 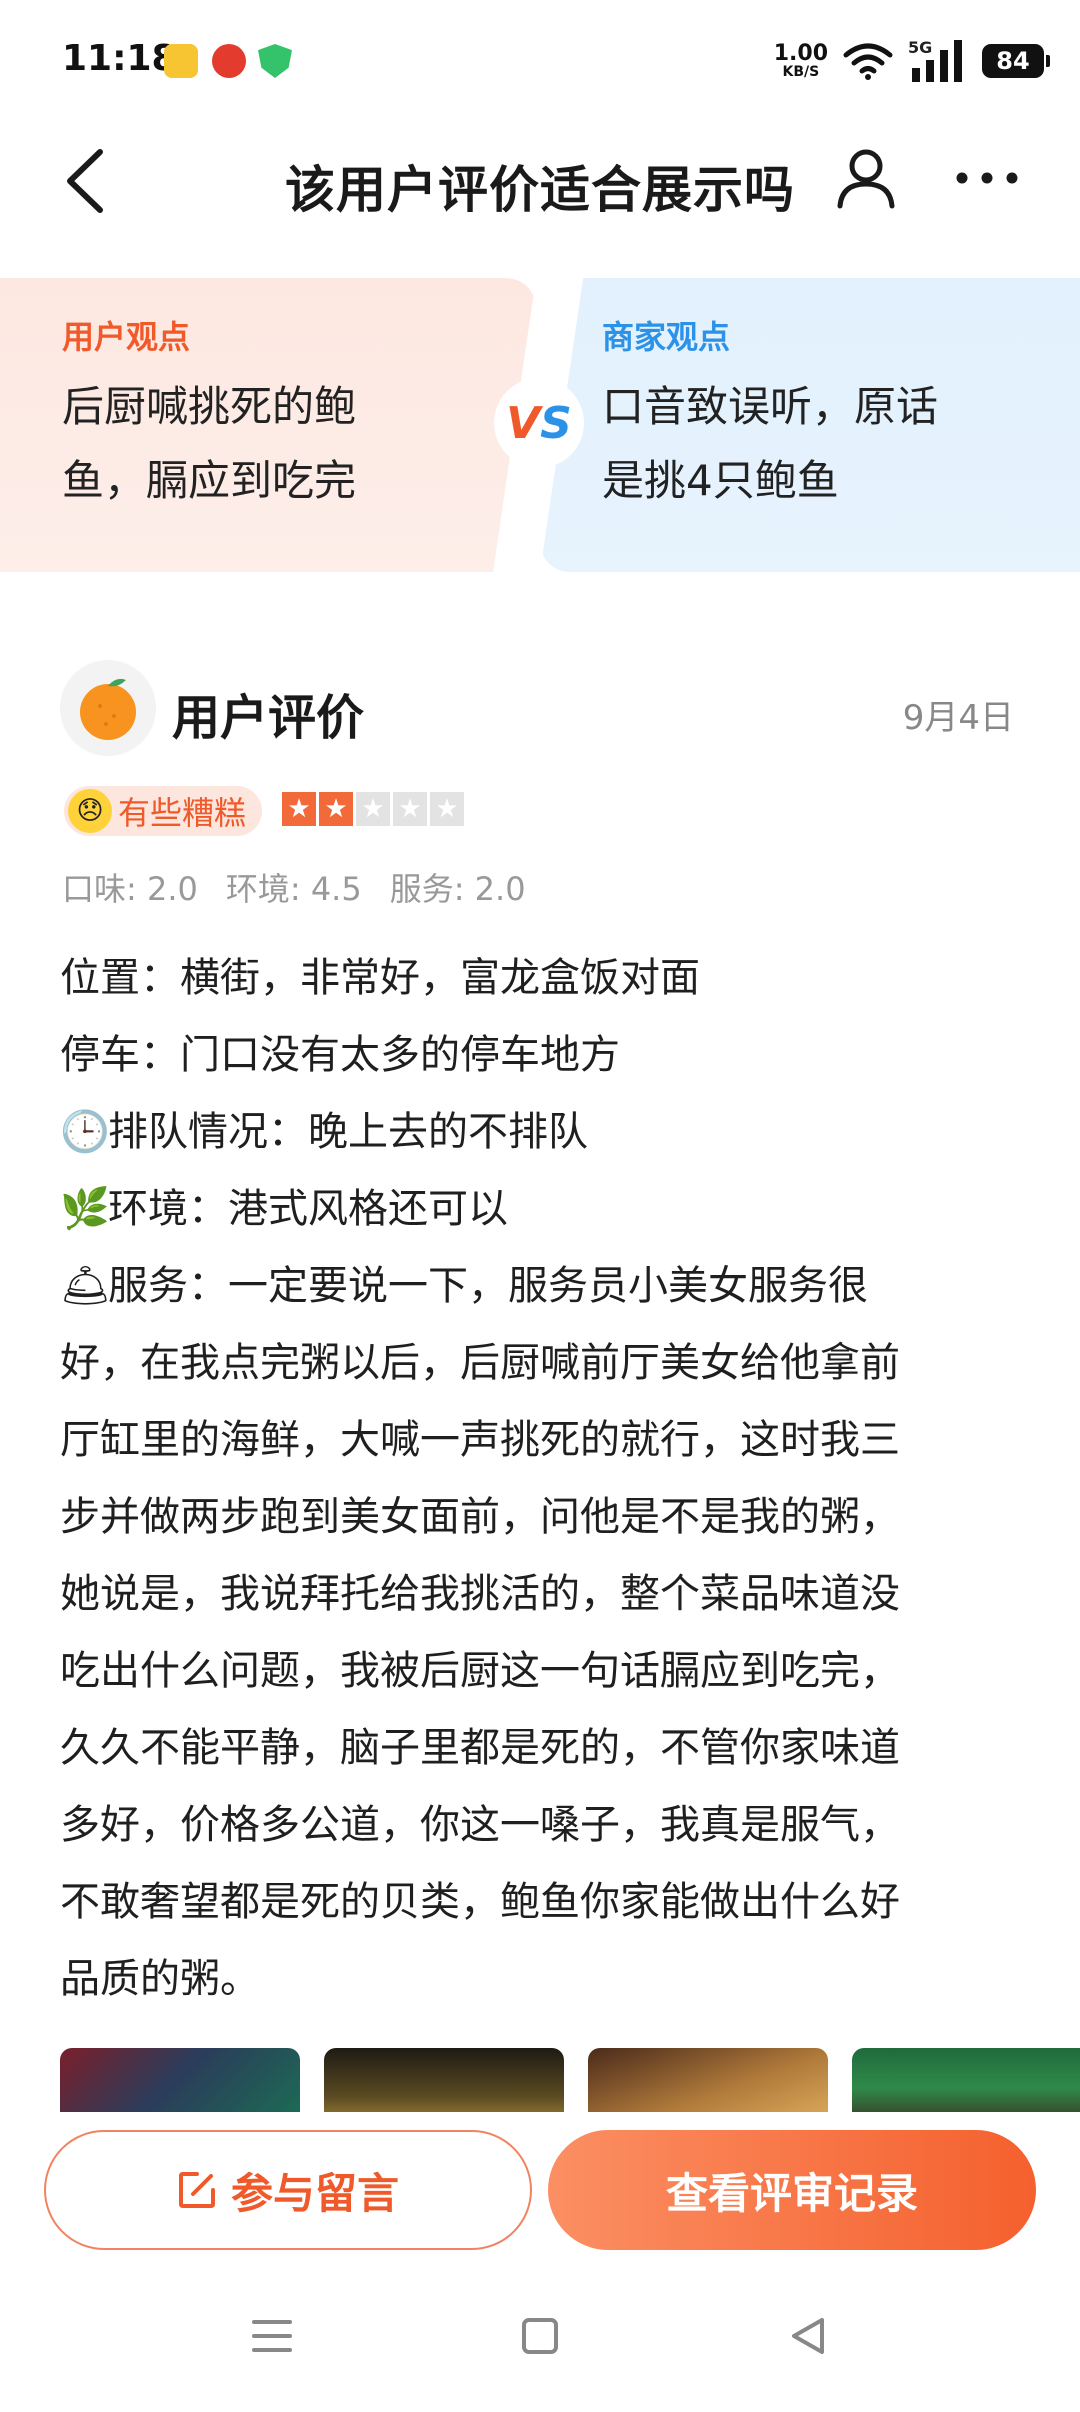 I want to click on review-line: 吃出什么问题，我被后厨这一句话膈应到吃完，, so click(x=480, y=1671).